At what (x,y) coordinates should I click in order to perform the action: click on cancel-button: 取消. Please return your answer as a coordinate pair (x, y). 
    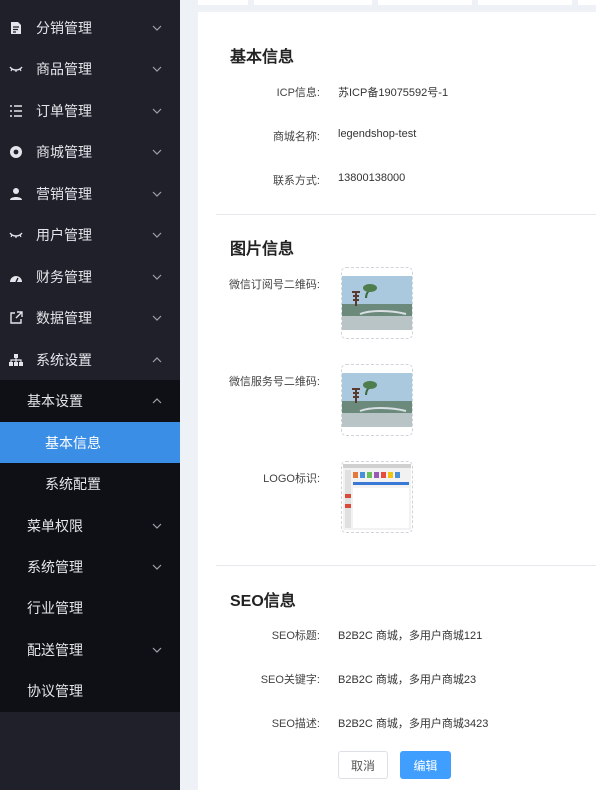
    Looking at the image, I should click on (363, 765).